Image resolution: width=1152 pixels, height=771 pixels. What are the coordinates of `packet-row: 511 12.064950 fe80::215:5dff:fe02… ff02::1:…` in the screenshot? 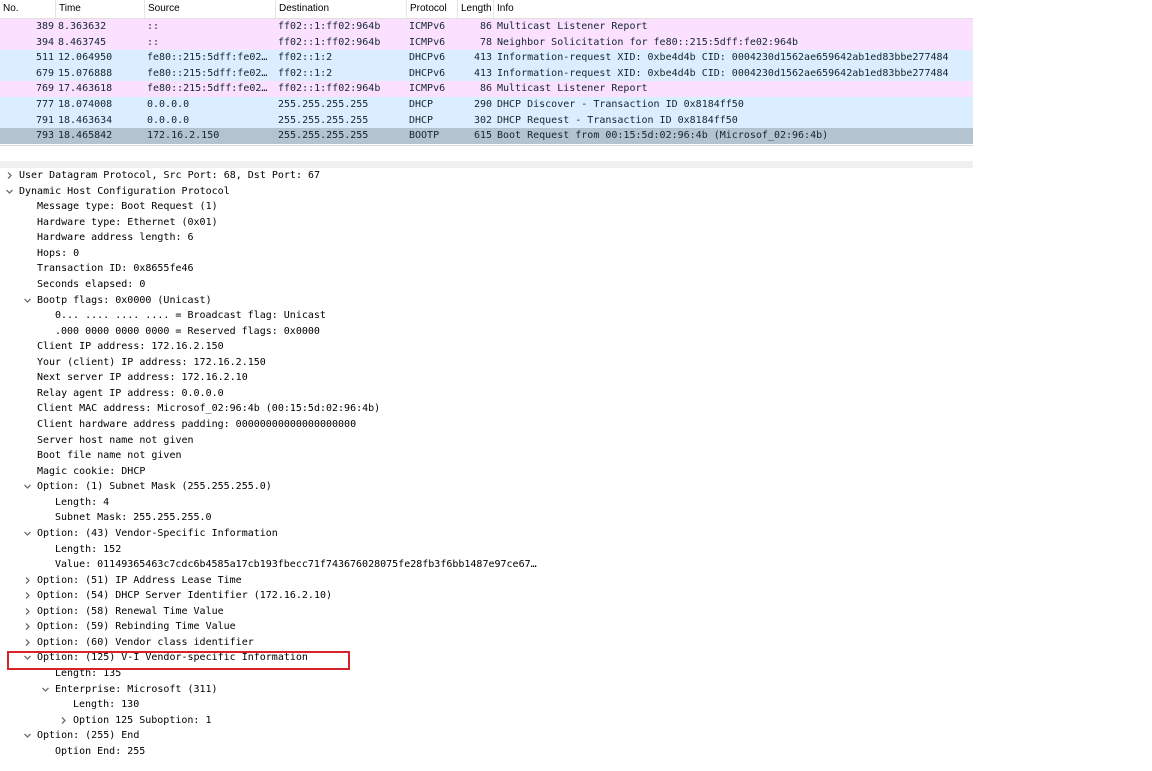 It's located at (486, 58).